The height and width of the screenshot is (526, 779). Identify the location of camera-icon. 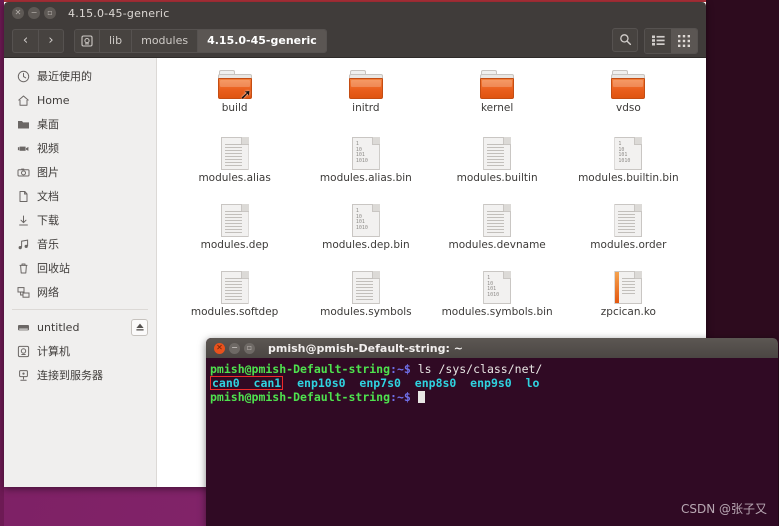
(23, 172).